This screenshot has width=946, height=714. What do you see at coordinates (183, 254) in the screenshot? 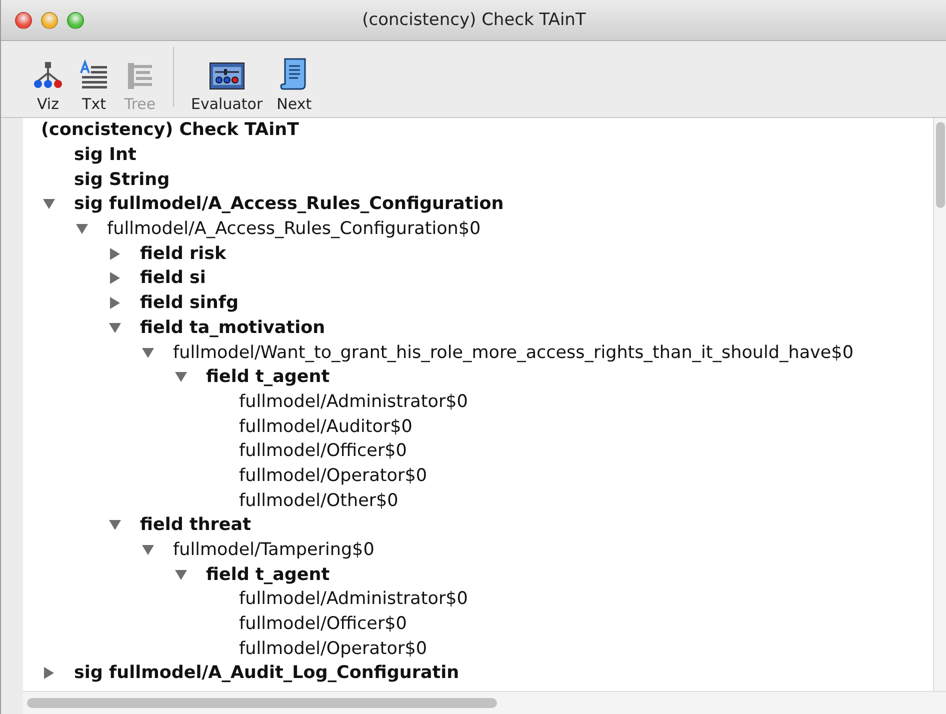
I see `tree-node: field risk` at bounding box center [183, 254].